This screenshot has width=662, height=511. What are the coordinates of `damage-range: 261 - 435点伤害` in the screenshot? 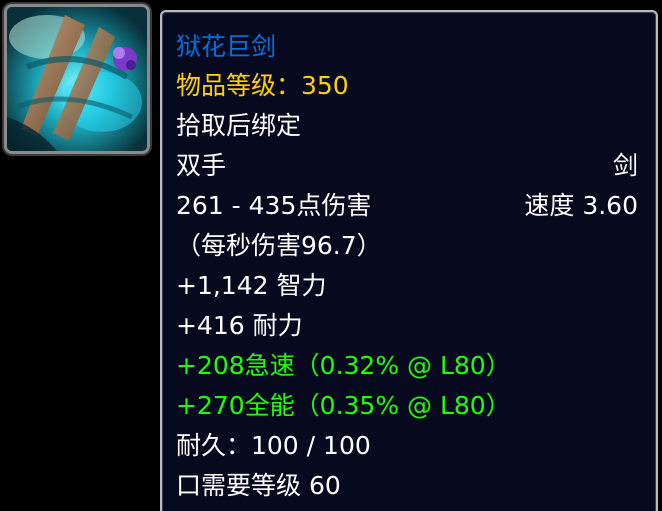 It's located at (274, 205).